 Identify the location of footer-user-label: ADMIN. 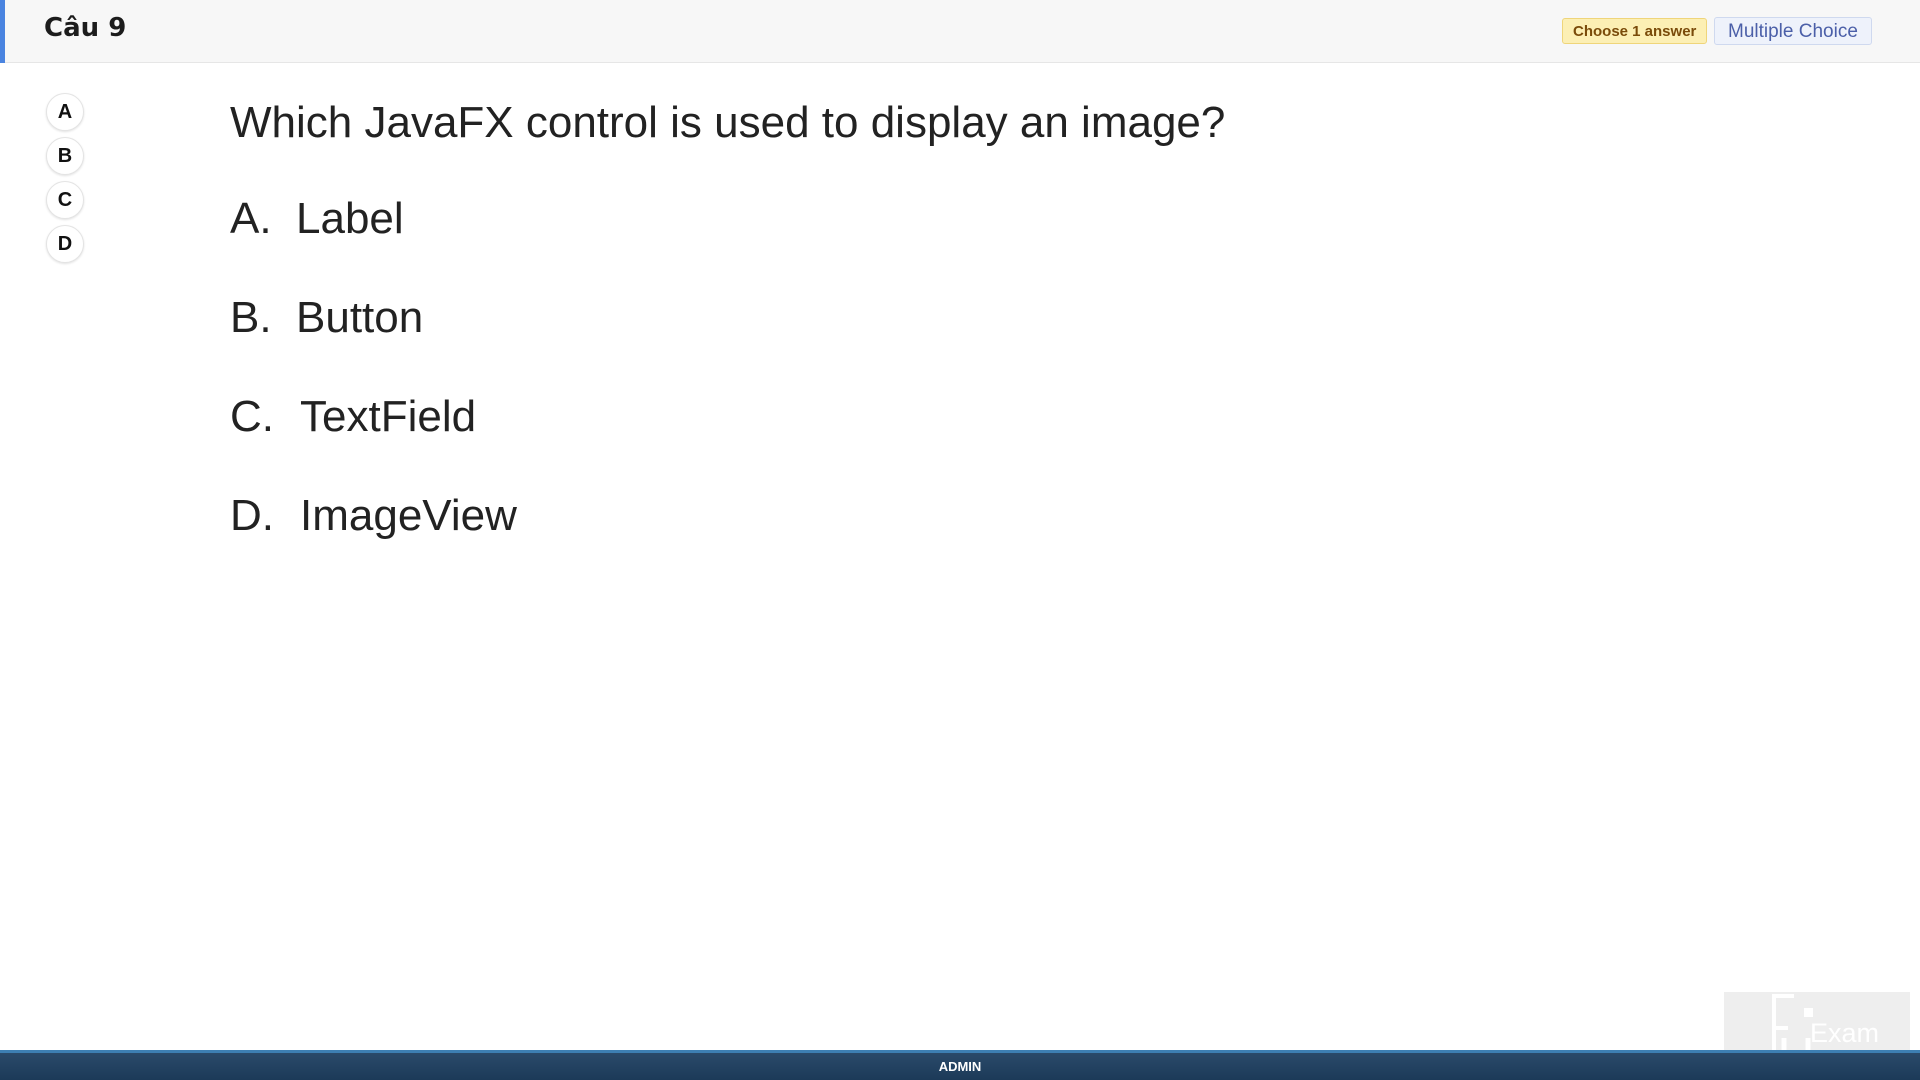
(960, 1066).